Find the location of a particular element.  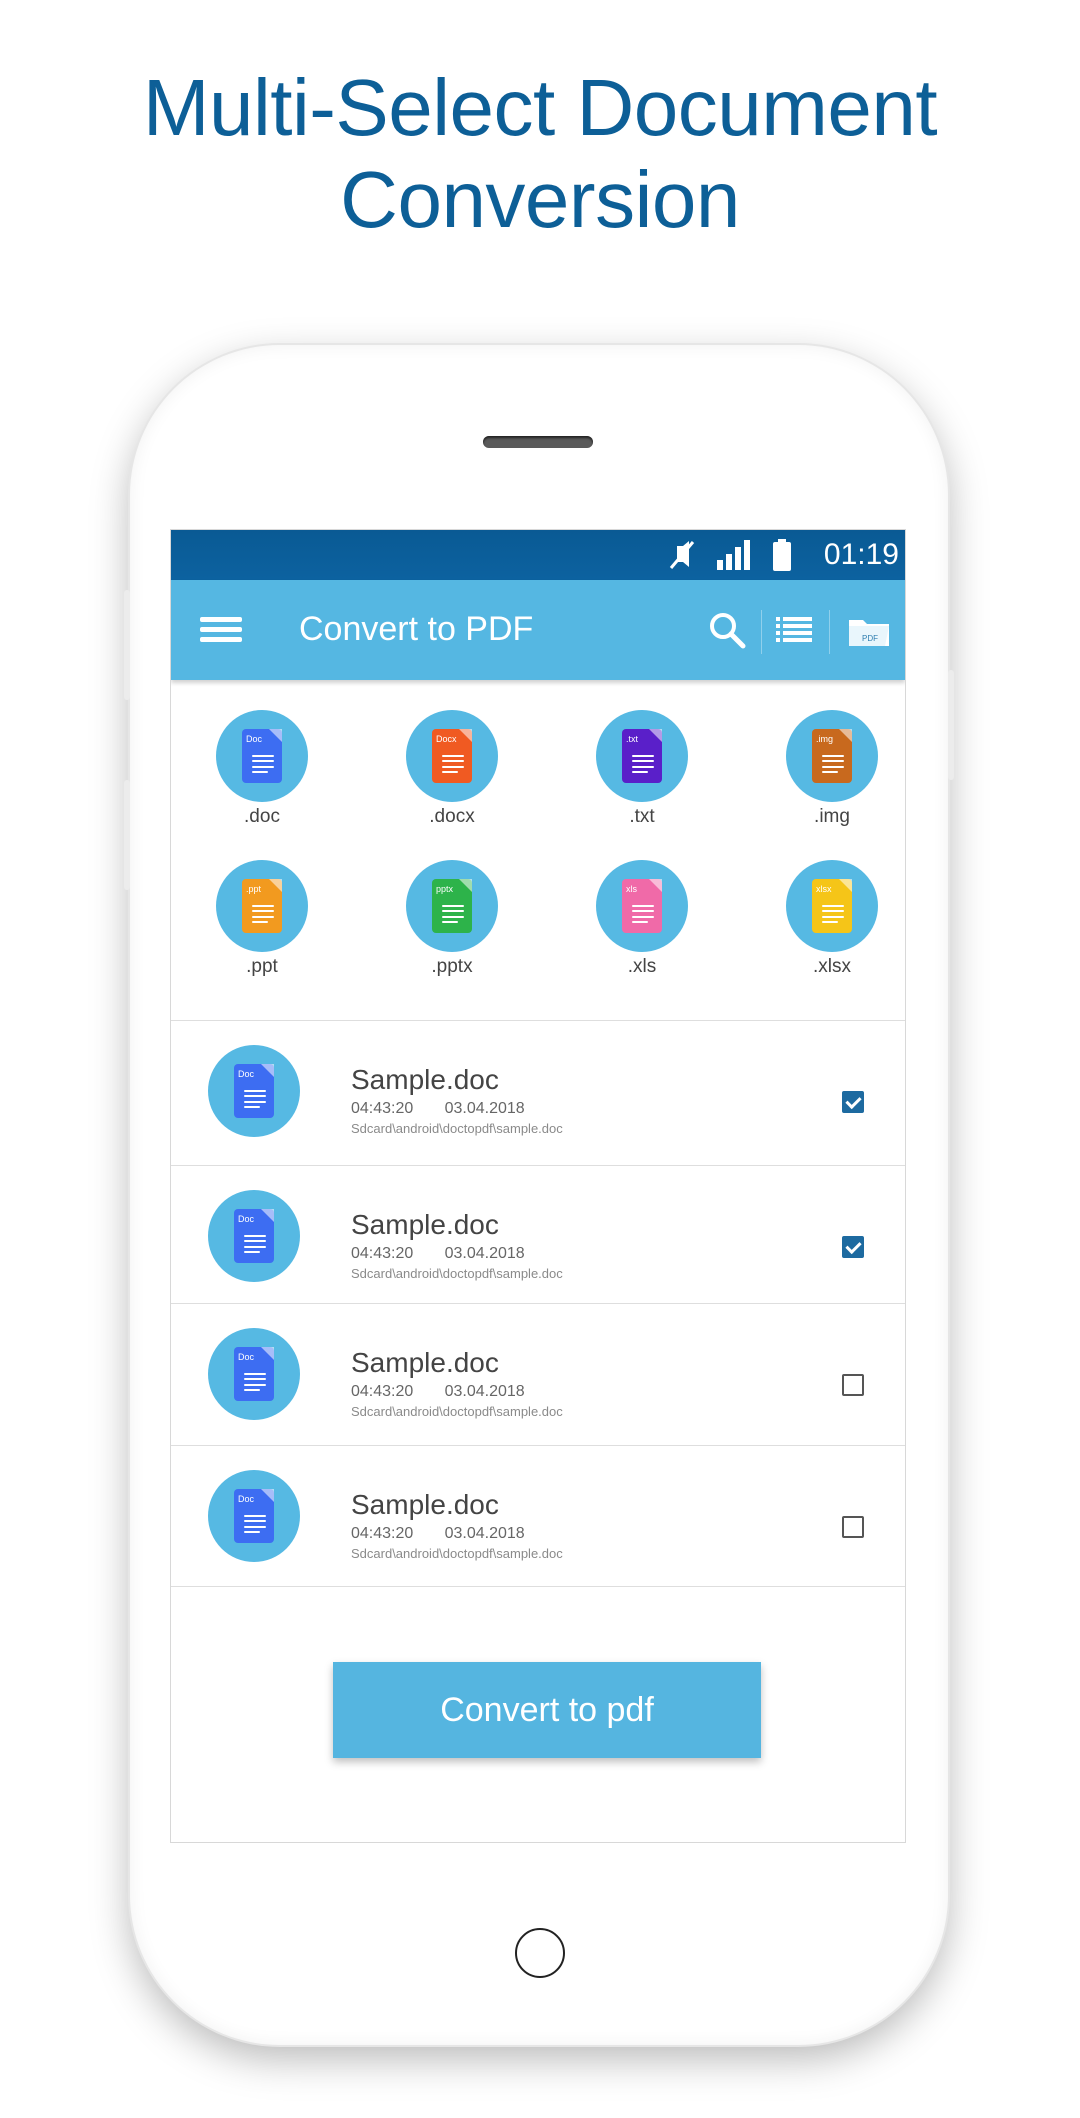

file-type-ppt: .ppt .ppt is located at coordinates (262, 920).